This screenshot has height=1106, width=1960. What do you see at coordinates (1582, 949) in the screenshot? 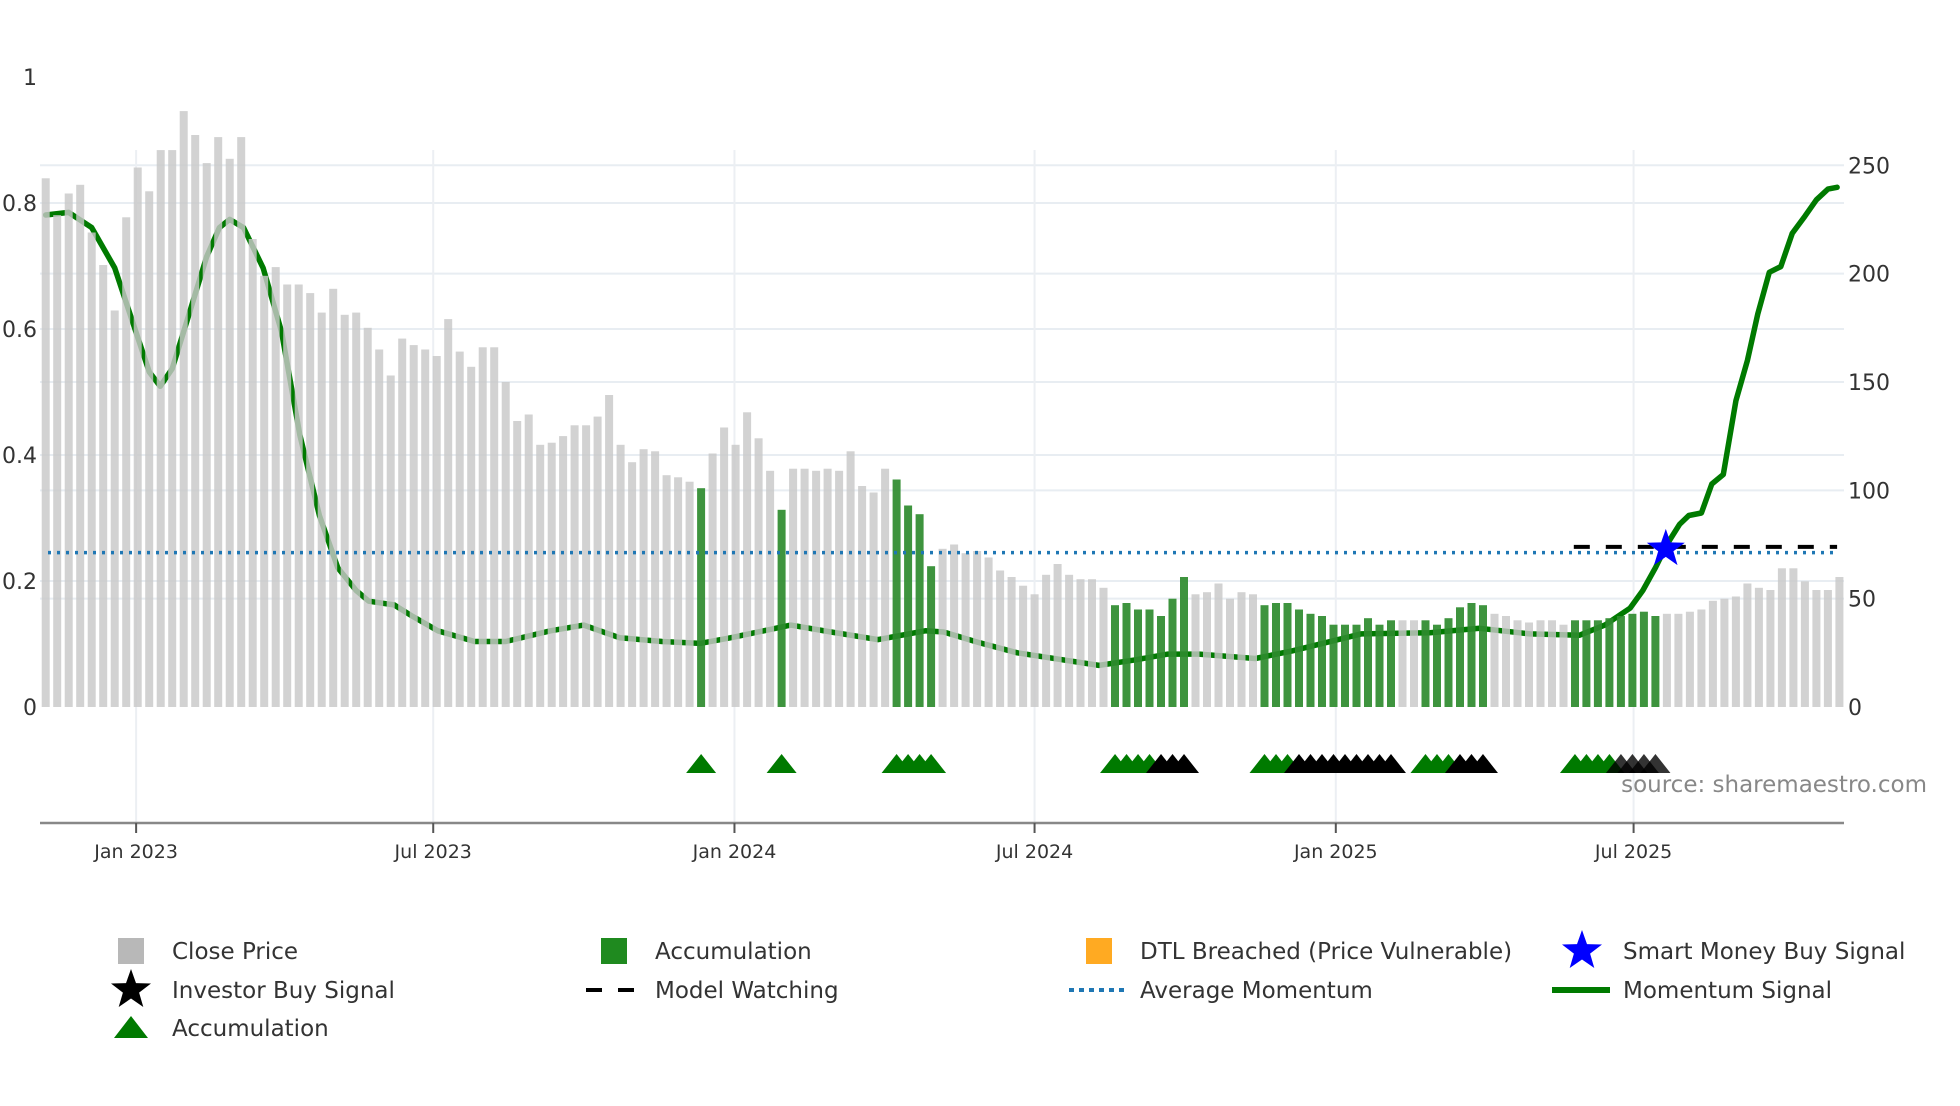
I see `smart_money-star-icon` at bounding box center [1582, 949].